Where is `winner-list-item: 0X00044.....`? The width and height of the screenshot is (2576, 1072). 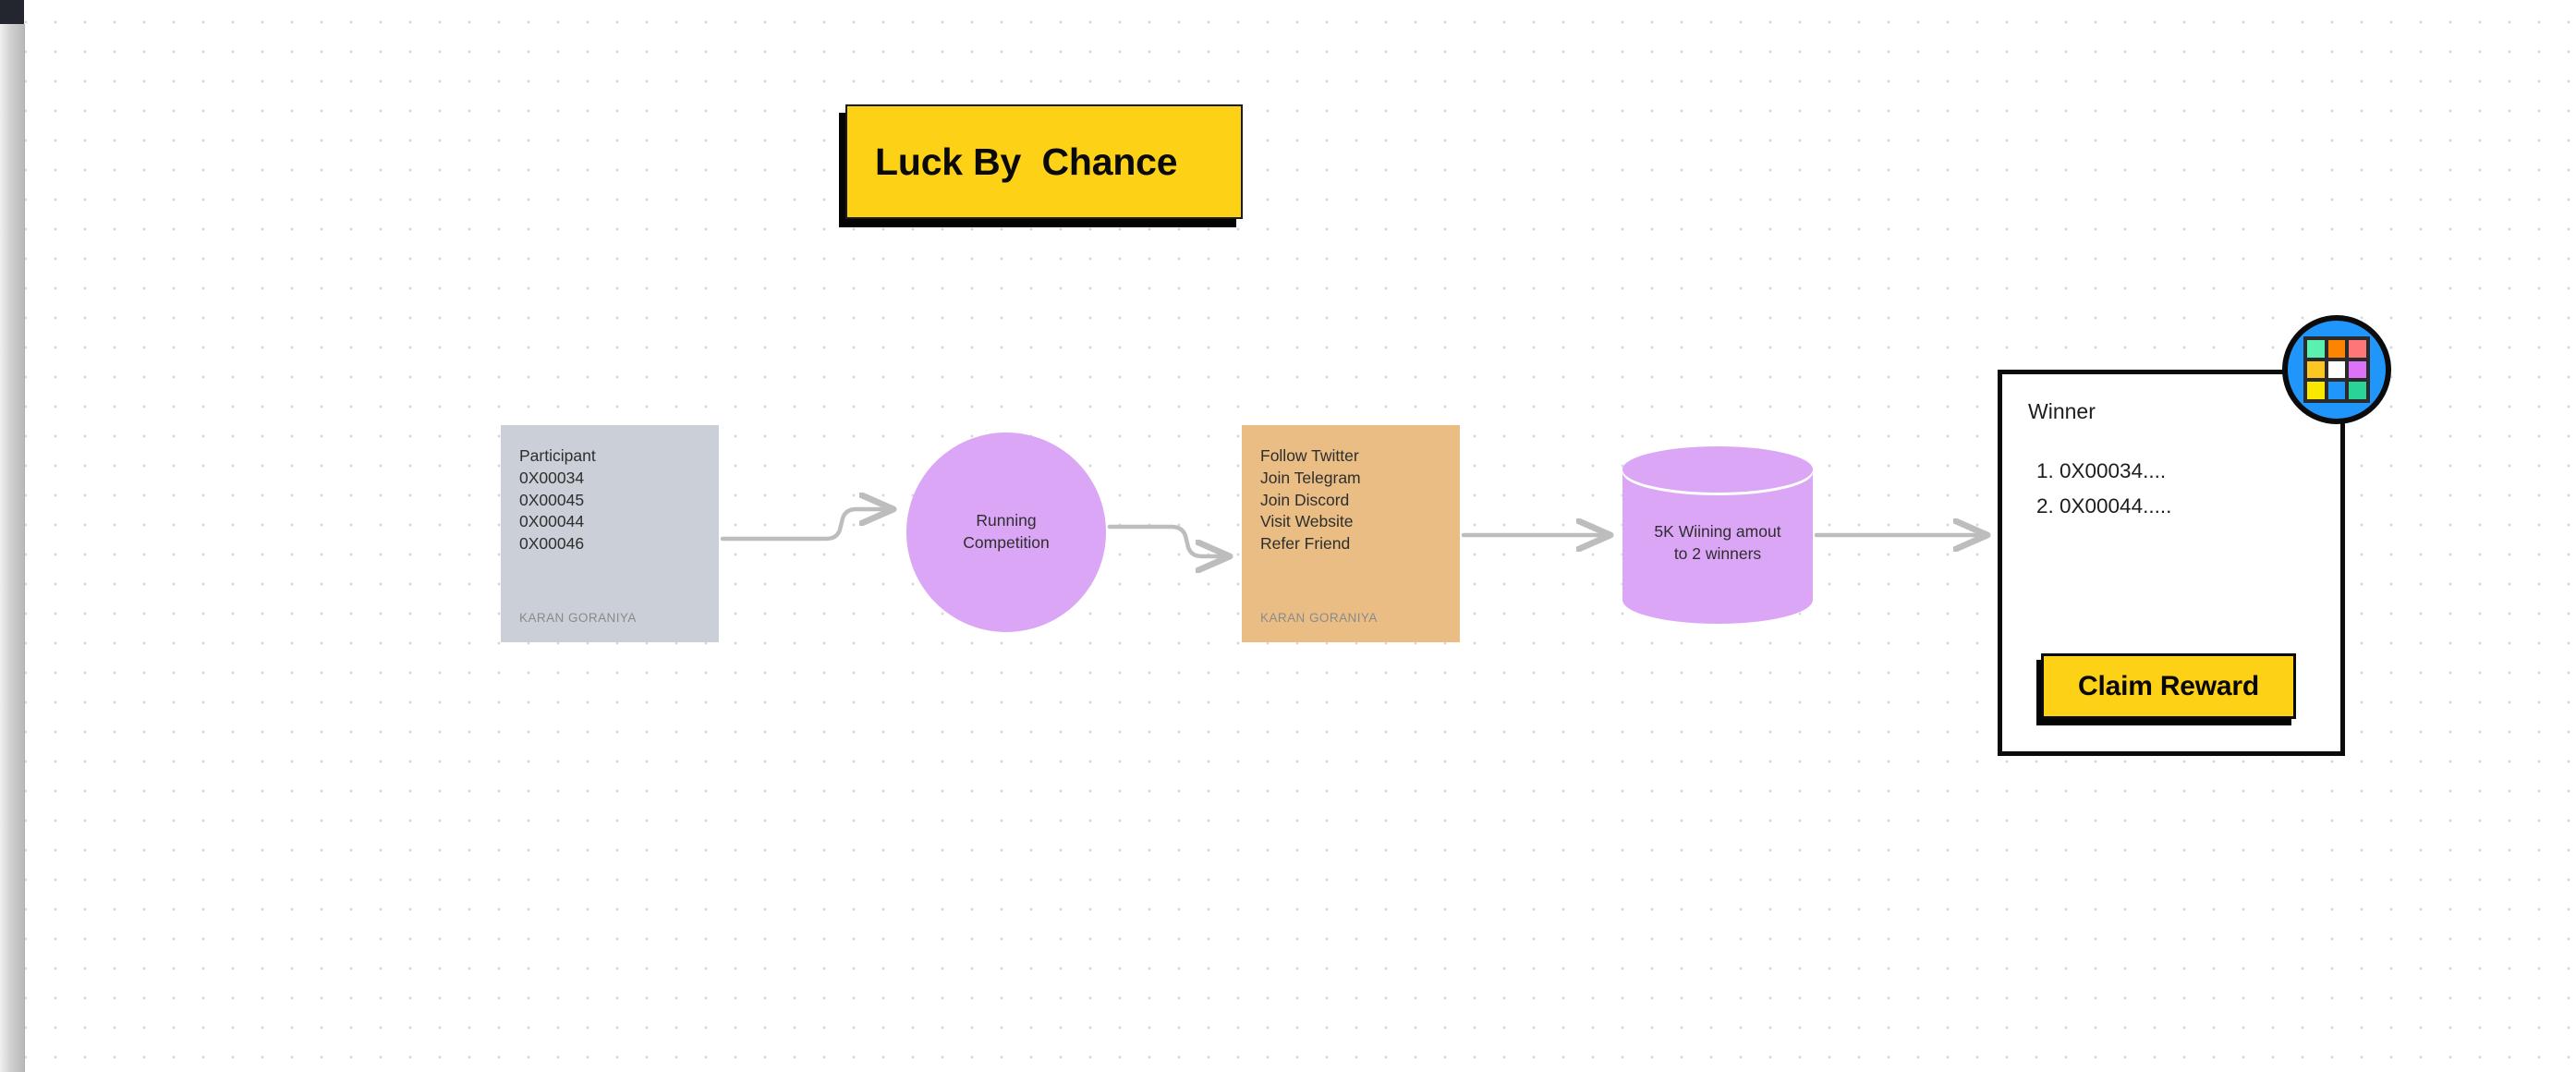 winner-list-item: 0X00044..... is located at coordinates (2115, 506).